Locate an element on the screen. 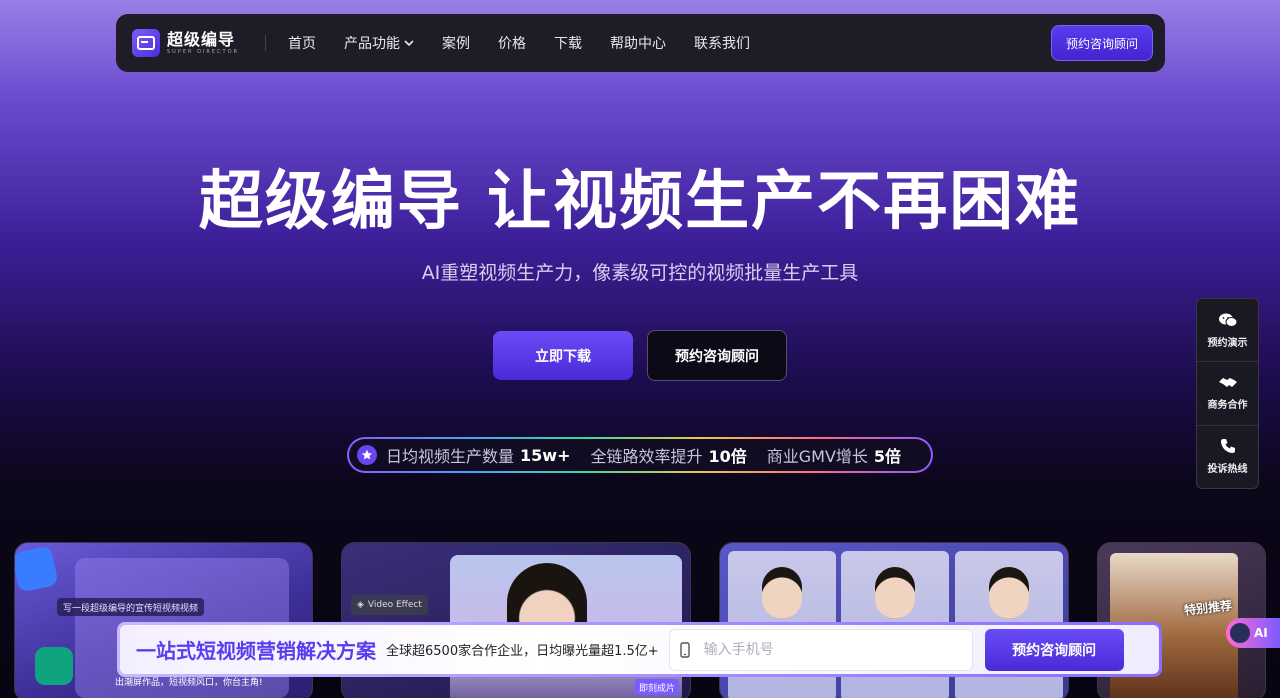  stat-value: 15w+ is located at coordinates (545, 455).